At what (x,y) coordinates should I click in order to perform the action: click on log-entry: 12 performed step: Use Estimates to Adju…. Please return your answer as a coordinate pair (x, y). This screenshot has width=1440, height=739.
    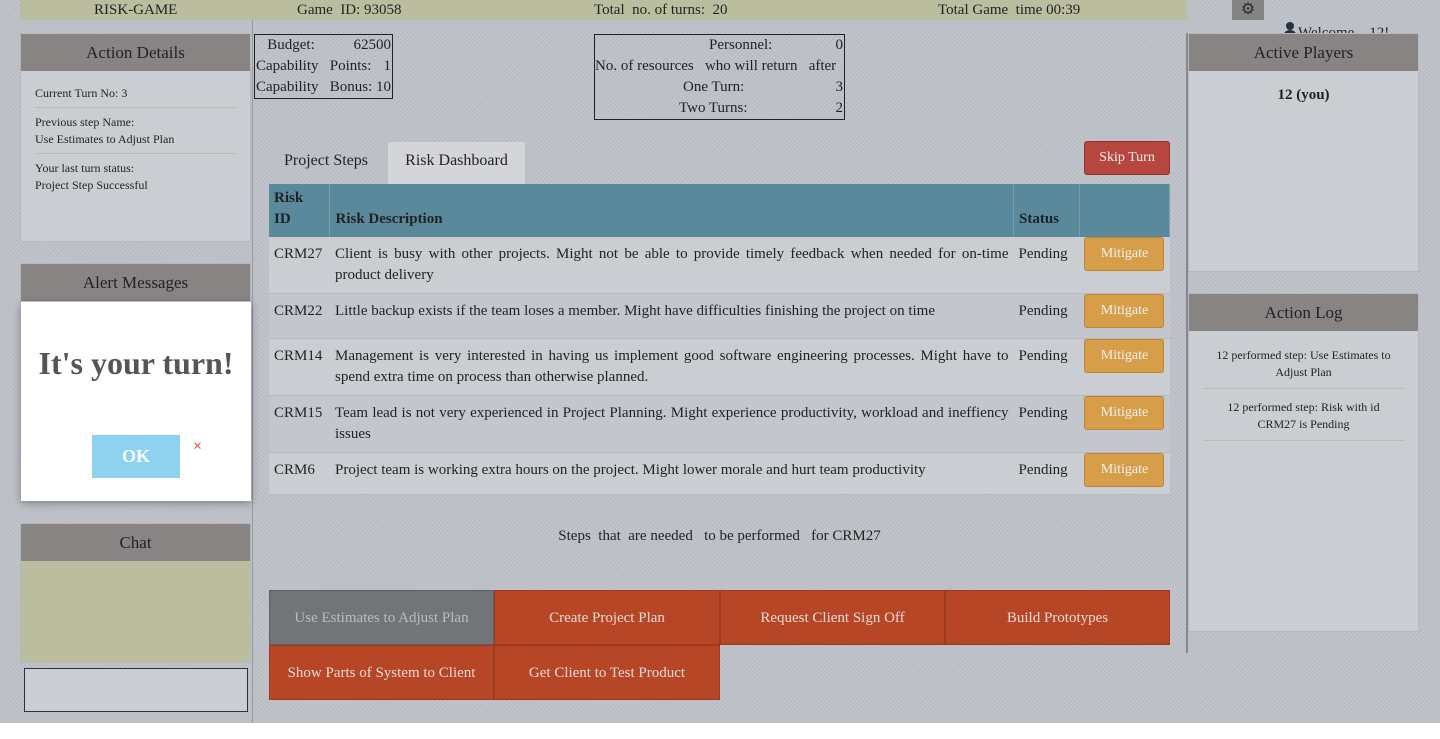
    Looking at the image, I should click on (1303, 360).